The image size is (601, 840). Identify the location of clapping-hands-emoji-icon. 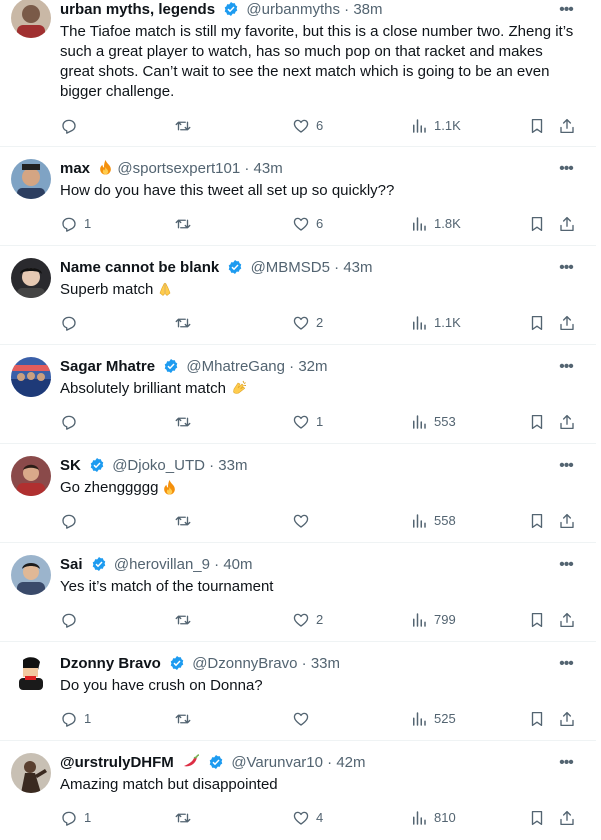
(239, 391).